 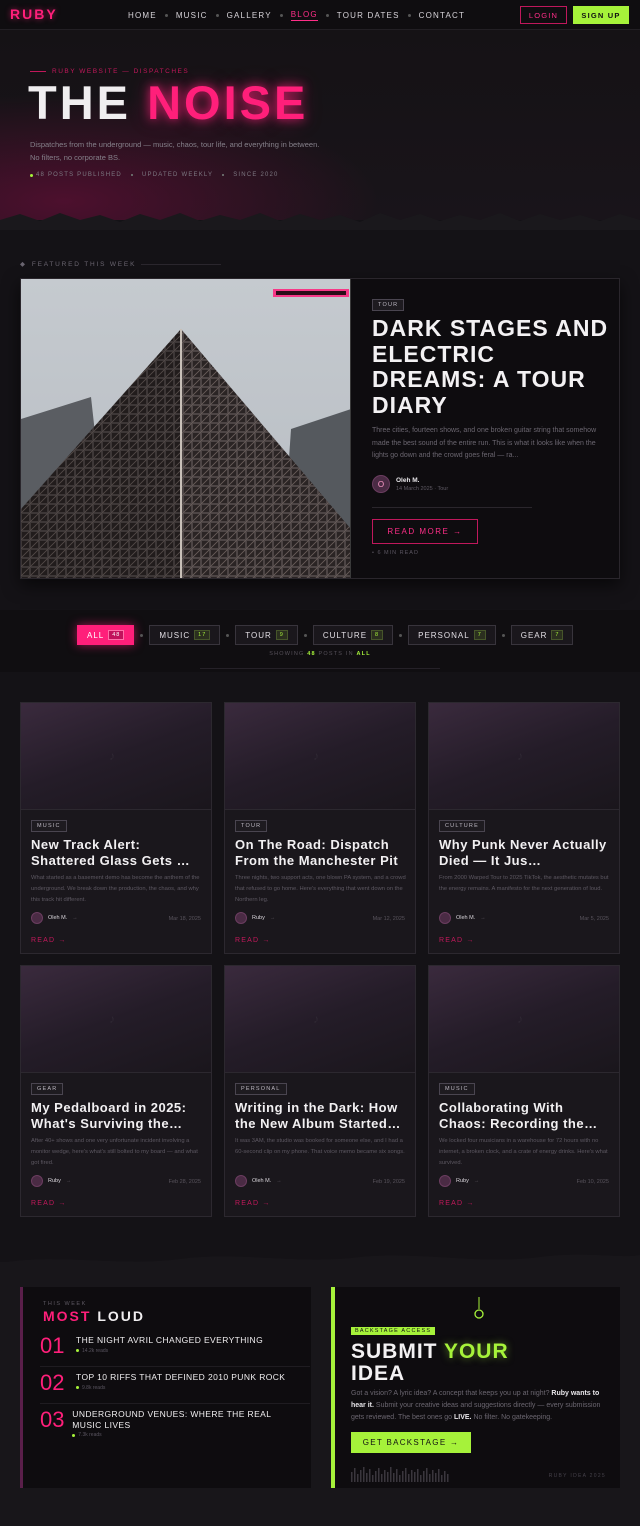 What do you see at coordinates (52, 1382) in the screenshot?
I see `rank-number: 02` at bounding box center [52, 1382].